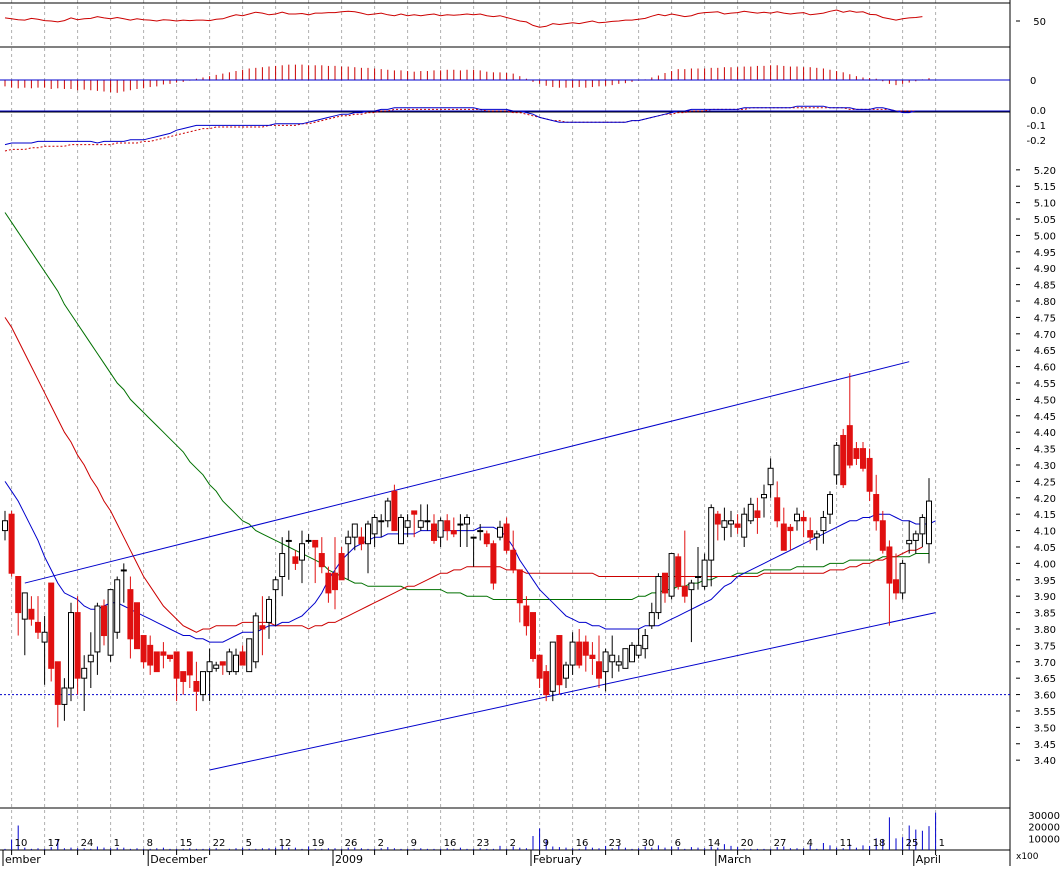 This screenshot has height=870, width=1062. I want to click on price-tick-label: 5.15, so click(1045, 187).